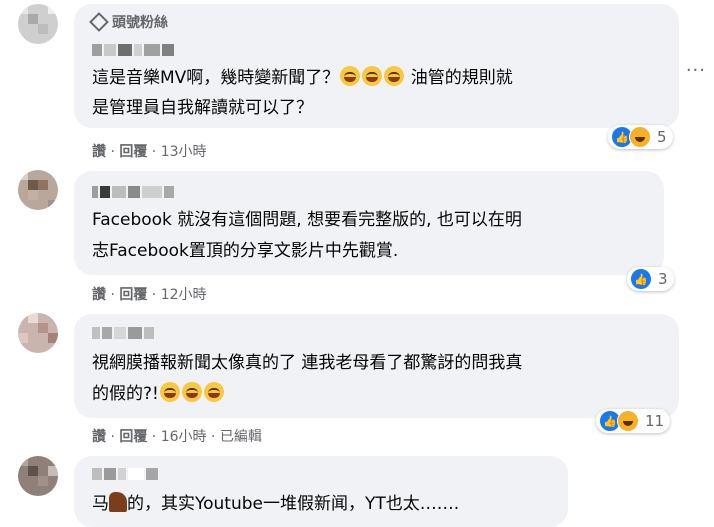 This screenshot has width=714, height=527. I want to click on top-fan-badge: 頭號粉絲, so click(128, 22).